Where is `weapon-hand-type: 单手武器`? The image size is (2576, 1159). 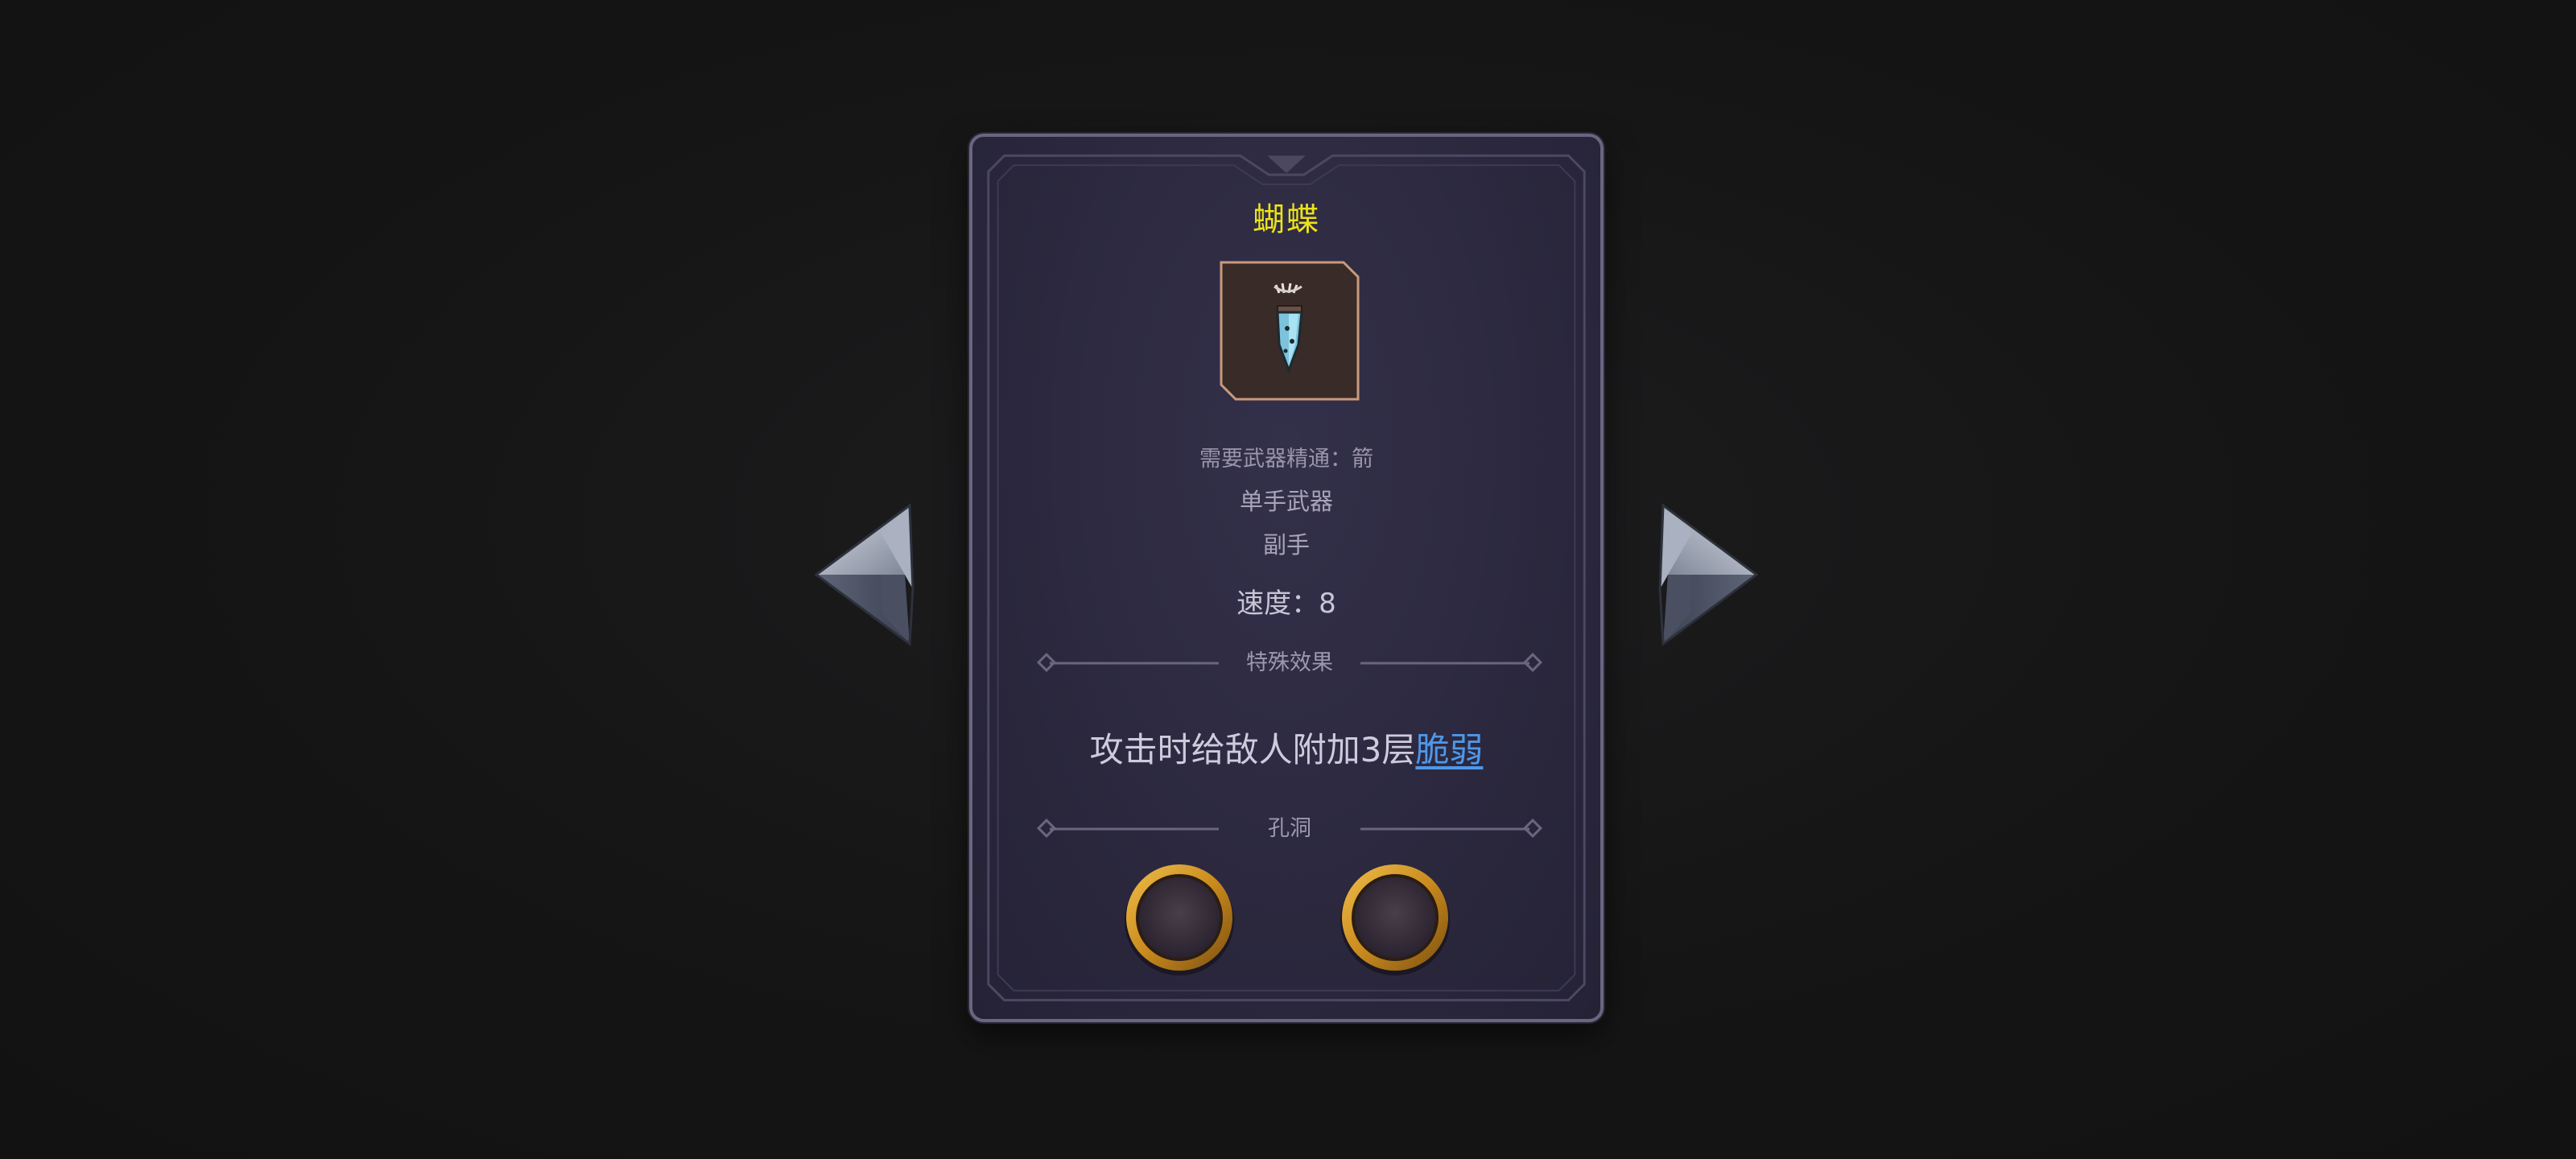 weapon-hand-type: 单手武器 is located at coordinates (1286, 502).